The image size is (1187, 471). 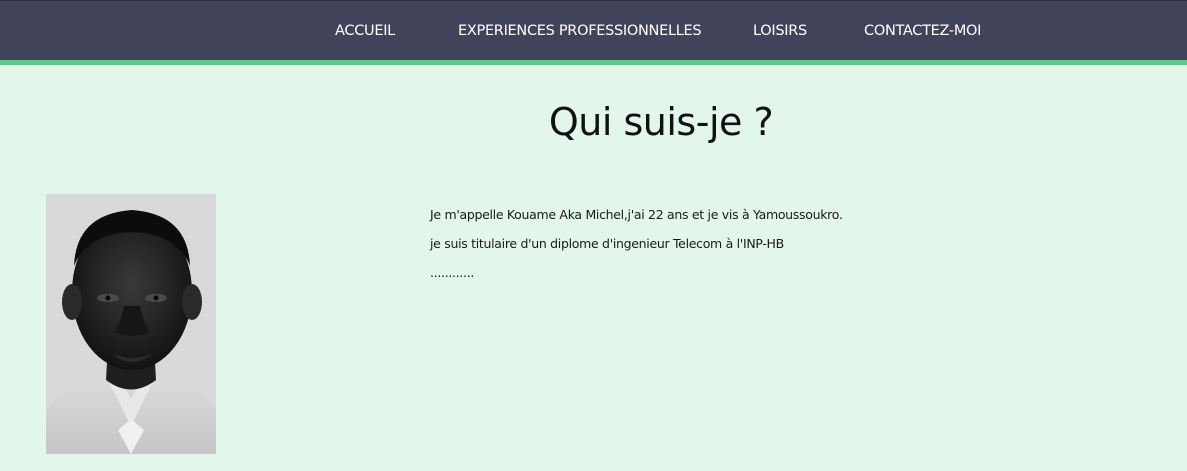 I want to click on nav-link-experiences-professionnelles: EXPERIENCES PROFESSIONNELLES, so click(x=580, y=30).